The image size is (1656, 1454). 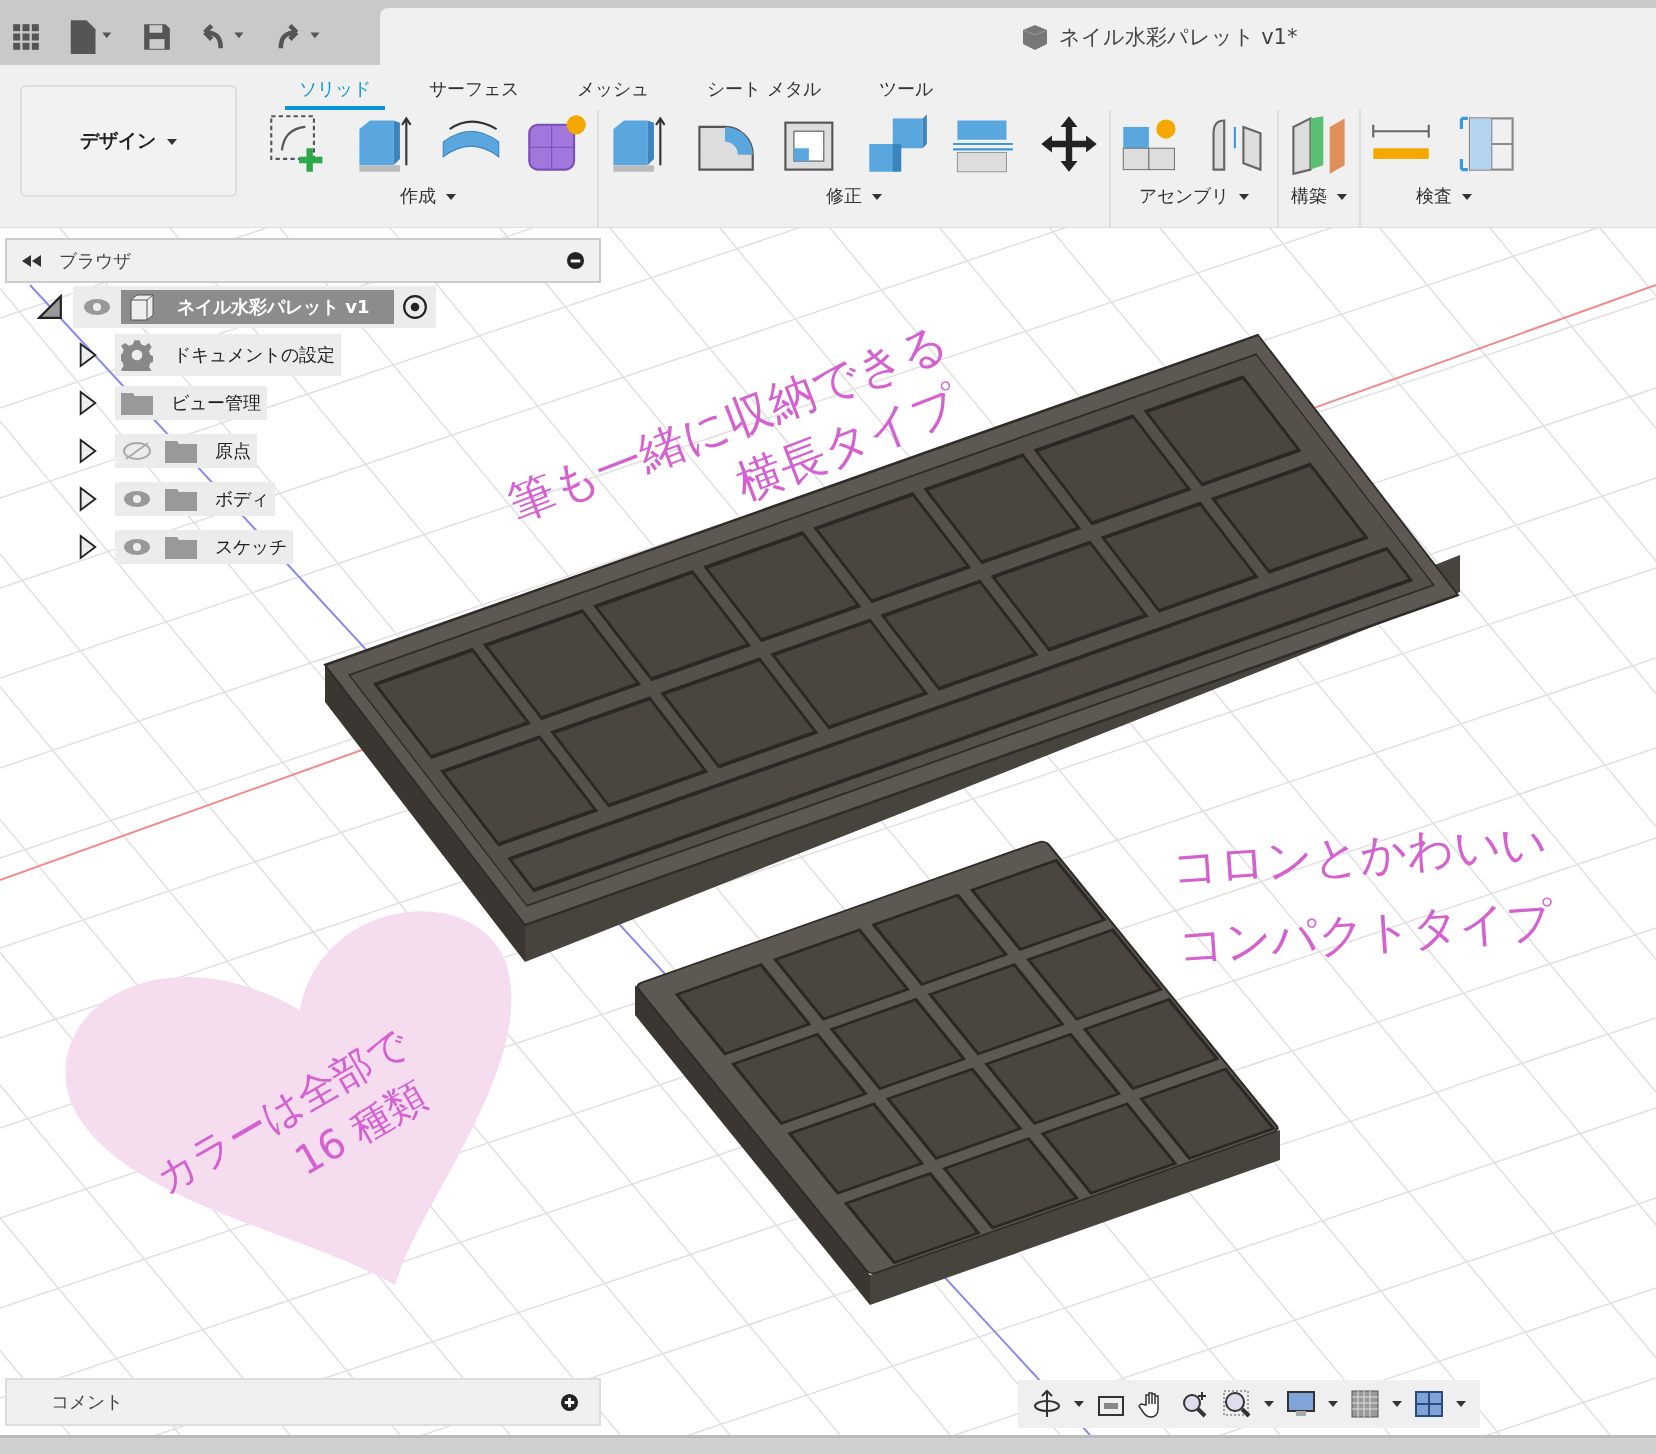 I want to click on add-icon, so click(x=569, y=1402).